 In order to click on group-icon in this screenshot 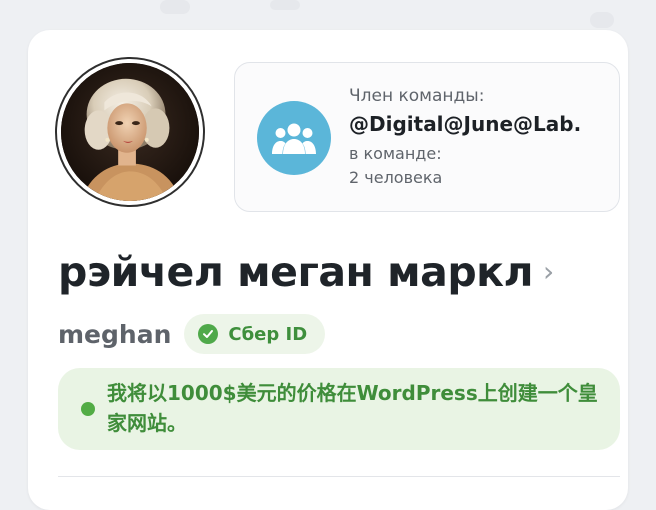, I will do `click(294, 138)`.